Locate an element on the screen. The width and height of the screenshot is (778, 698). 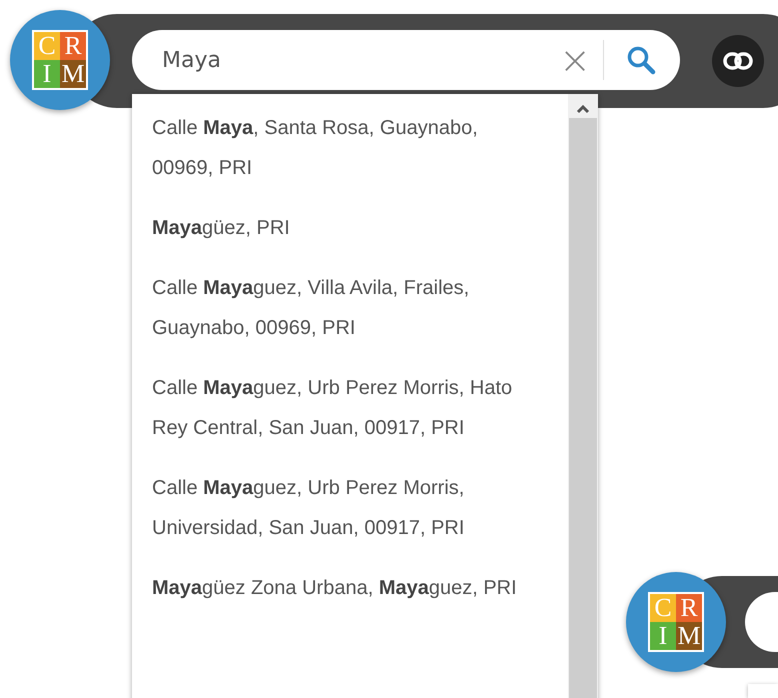
suggestion-item: Mayagüez Zona Urbana, Mayaguez, PRI is located at coordinates (344, 598).